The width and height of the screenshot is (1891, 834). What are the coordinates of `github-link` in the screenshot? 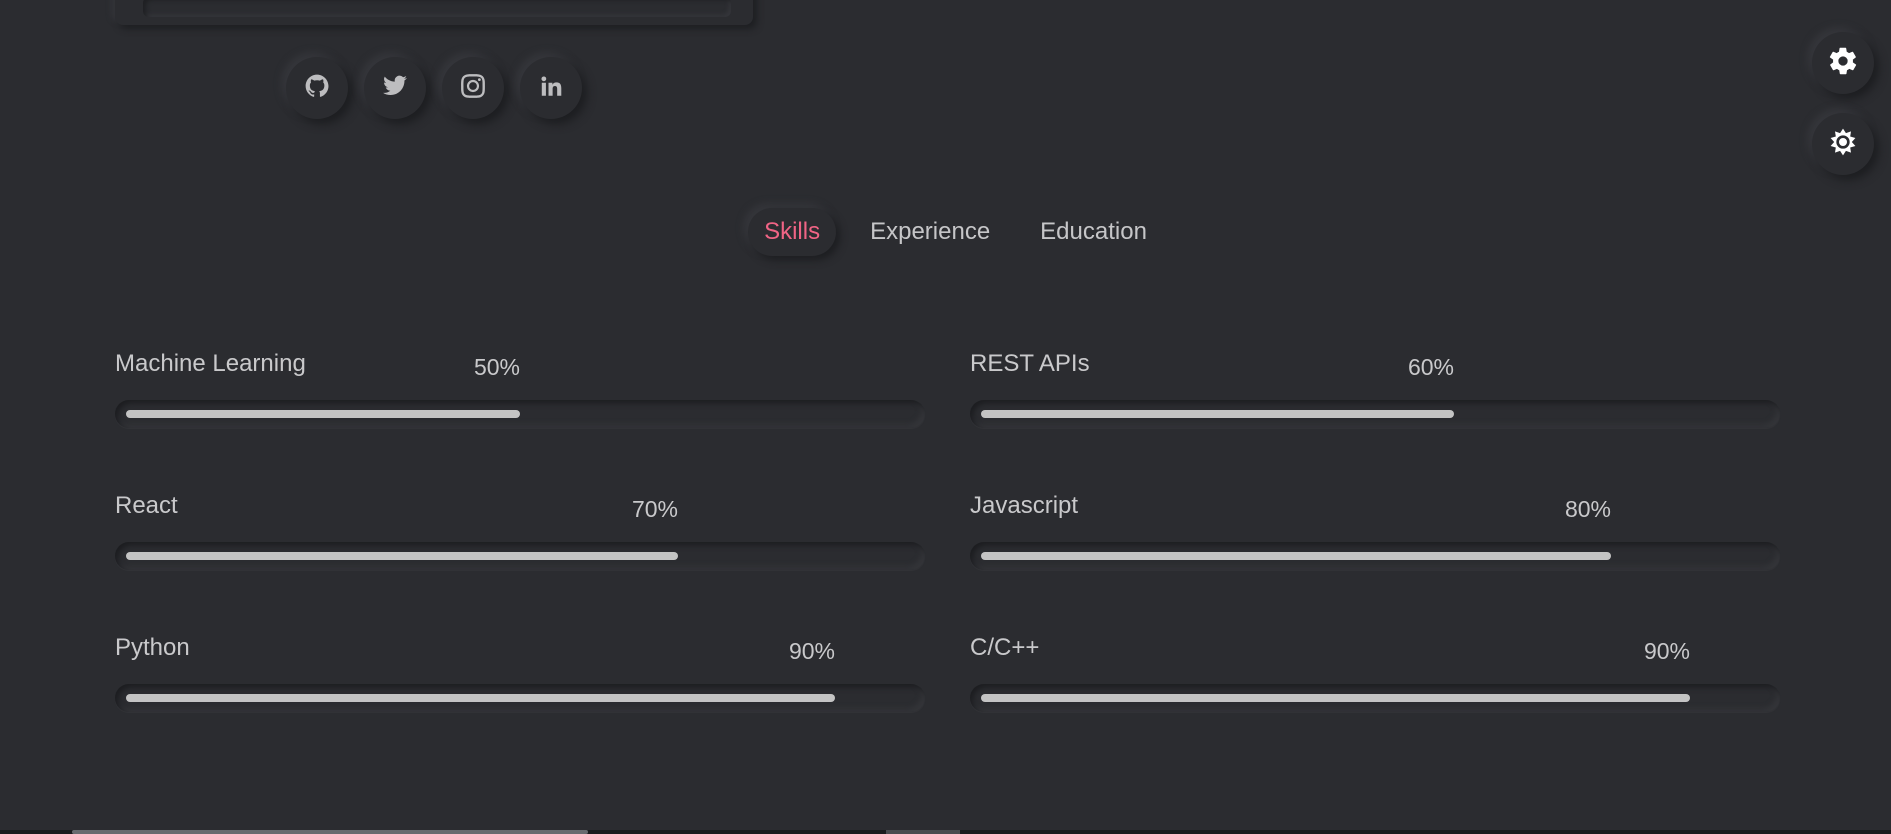 It's located at (317, 88).